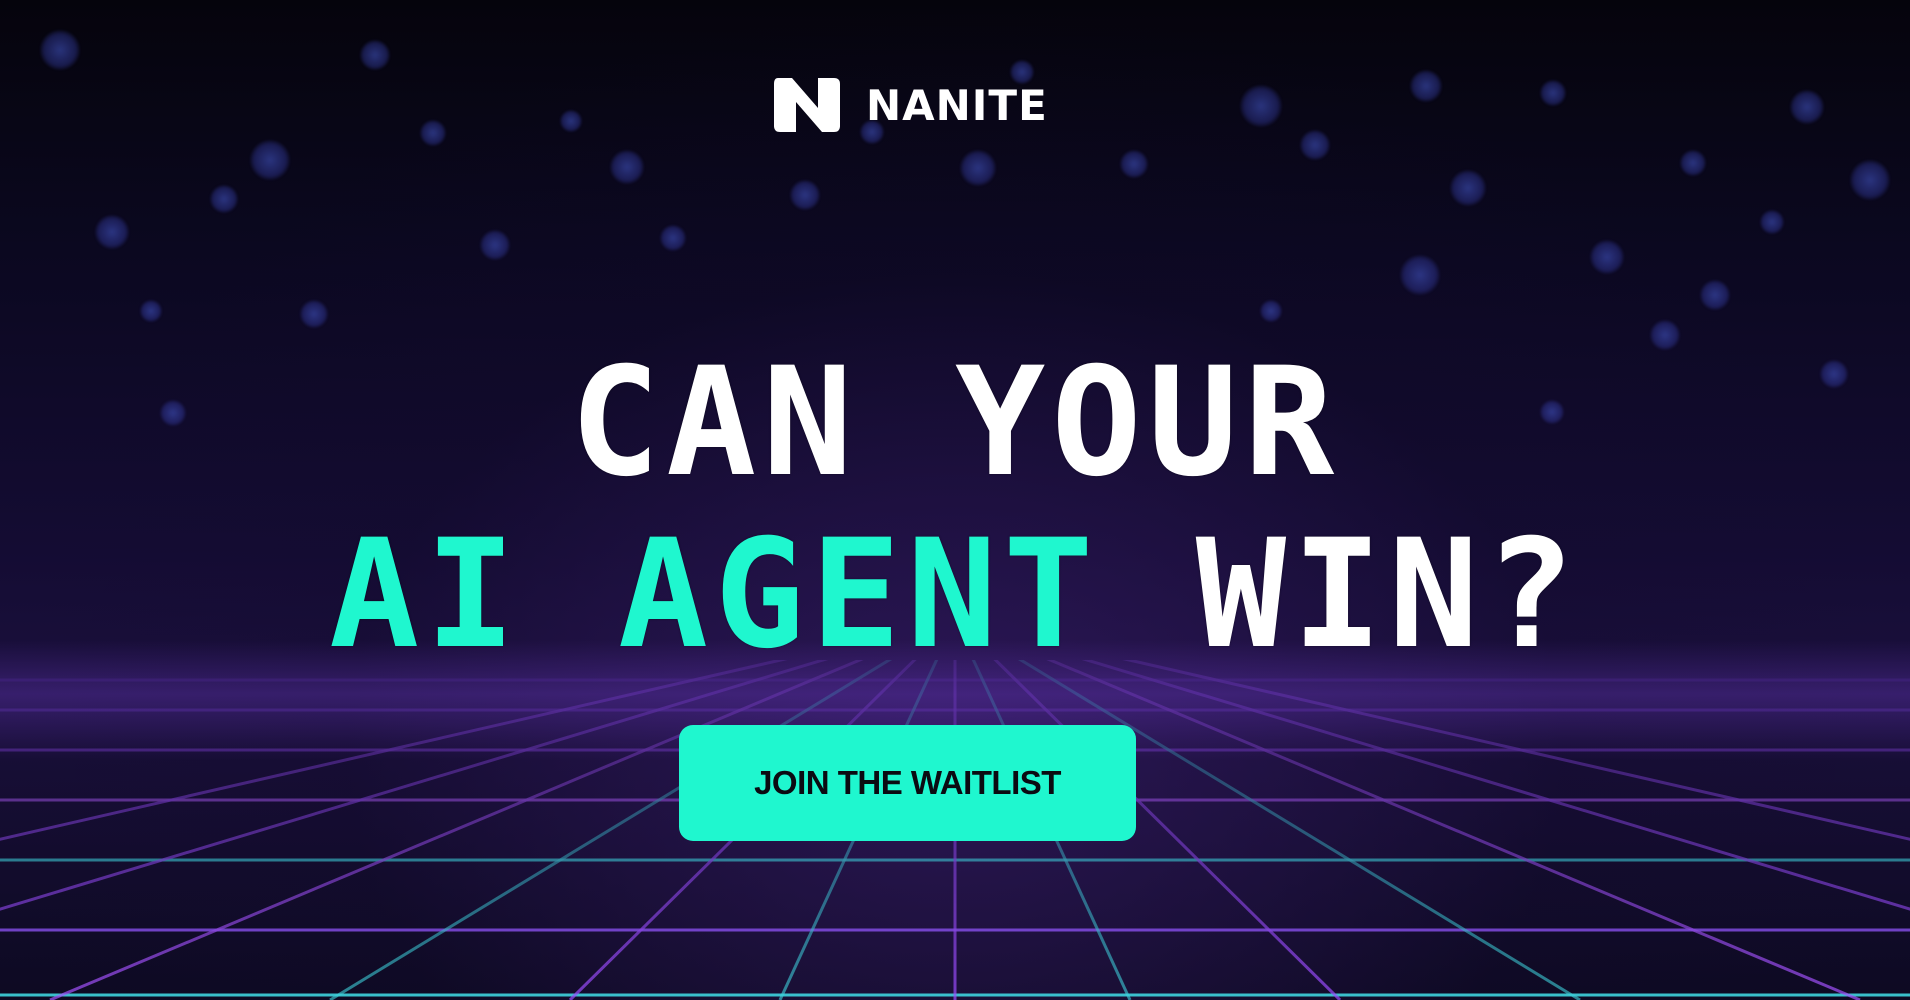 Image resolution: width=1910 pixels, height=1000 pixels. What do you see at coordinates (907, 783) in the screenshot?
I see `join-waitlist-button: JOIN THE WAITLIST` at bounding box center [907, 783].